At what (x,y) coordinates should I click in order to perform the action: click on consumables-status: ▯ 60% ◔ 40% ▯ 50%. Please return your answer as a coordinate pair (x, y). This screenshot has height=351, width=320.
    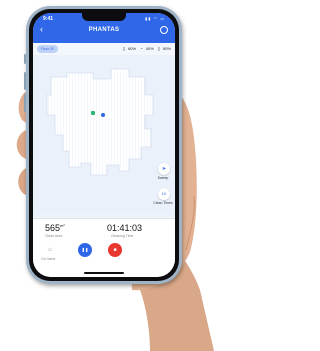
    Looking at the image, I should click on (145, 49).